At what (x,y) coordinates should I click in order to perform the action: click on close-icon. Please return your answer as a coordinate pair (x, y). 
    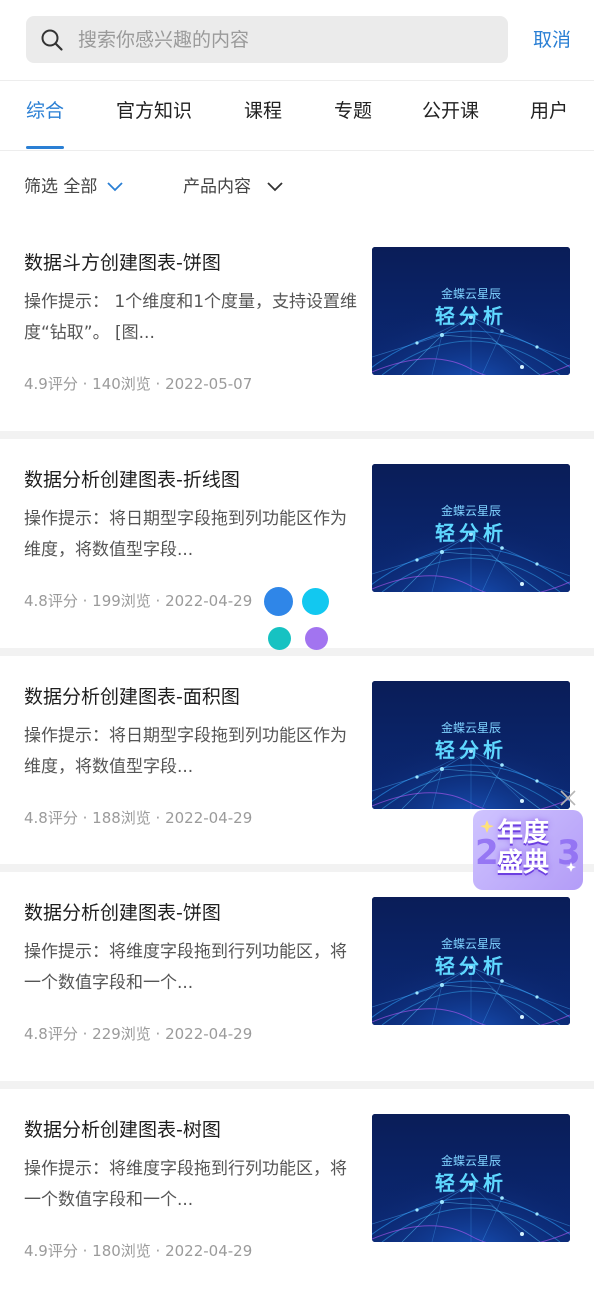
    Looking at the image, I should click on (568, 798).